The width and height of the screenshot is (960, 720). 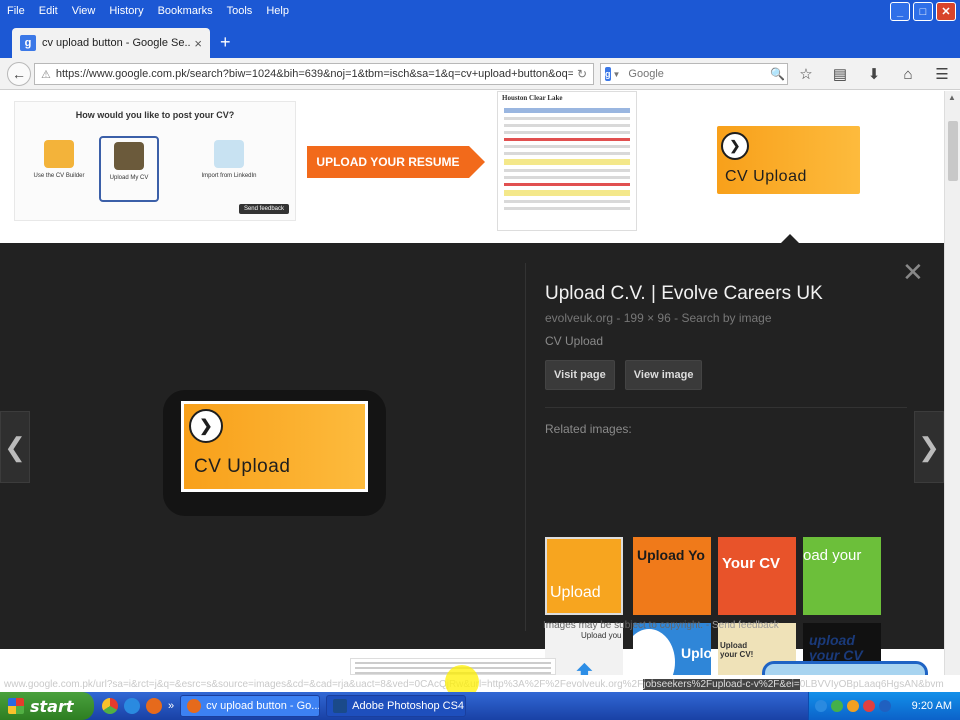 I want to click on result-thumbnail-cv-upload: ❯ CV Upload, so click(x=788, y=160).